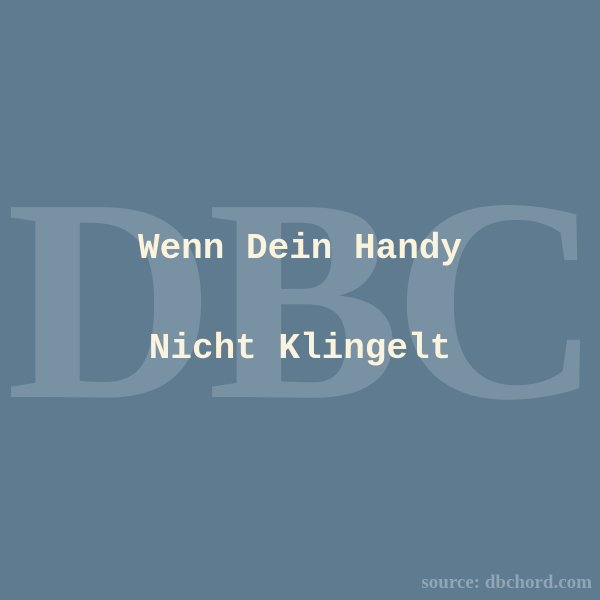  Describe the element at coordinates (300, 248) in the screenshot. I see `song-title-line-1: Wenn Dein Handy` at that location.